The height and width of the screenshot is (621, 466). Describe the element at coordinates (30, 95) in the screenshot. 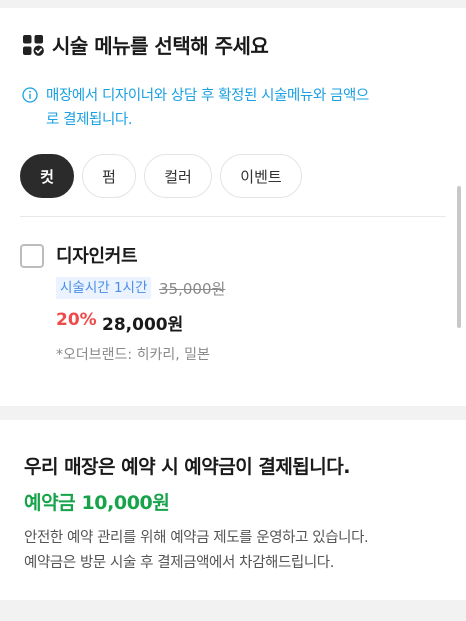

I see `info-icon` at that location.